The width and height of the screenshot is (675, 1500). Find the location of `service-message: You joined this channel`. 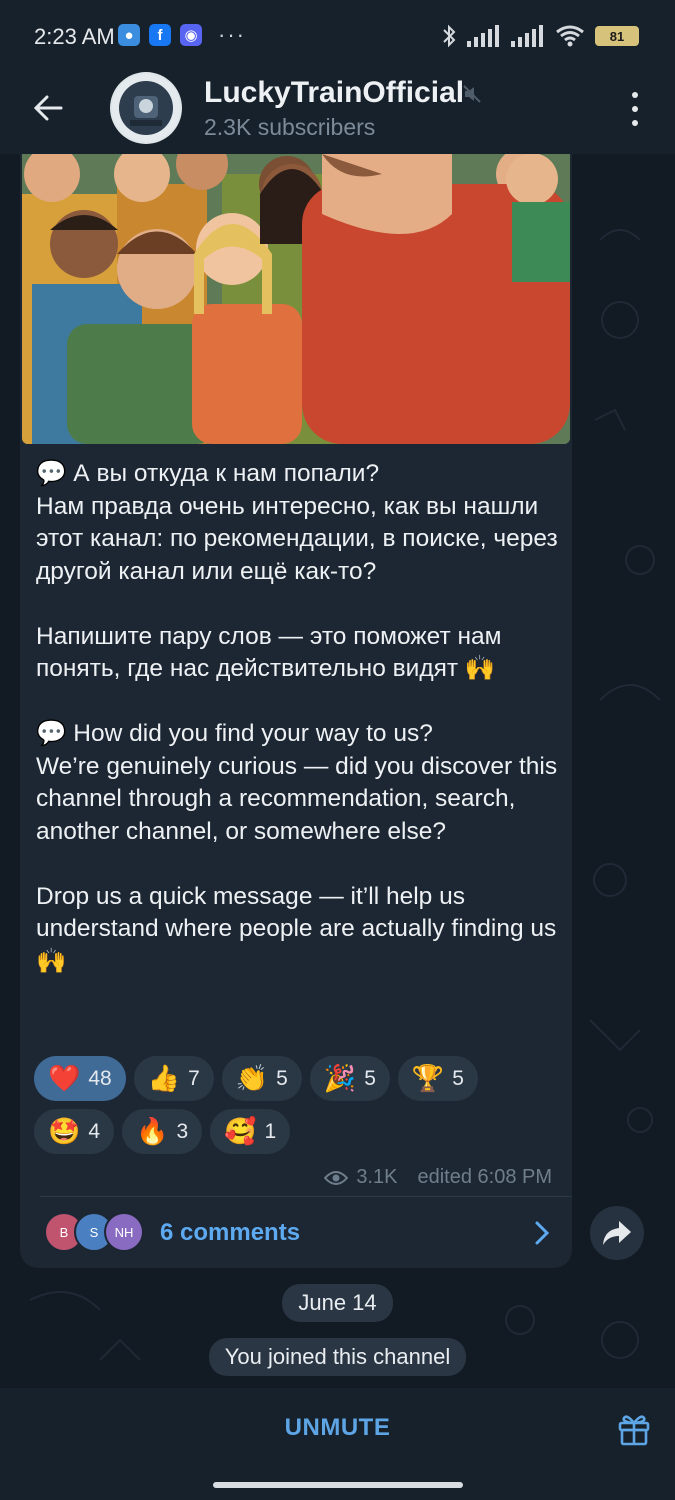

service-message: You joined this channel is located at coordinates (337, 1357).